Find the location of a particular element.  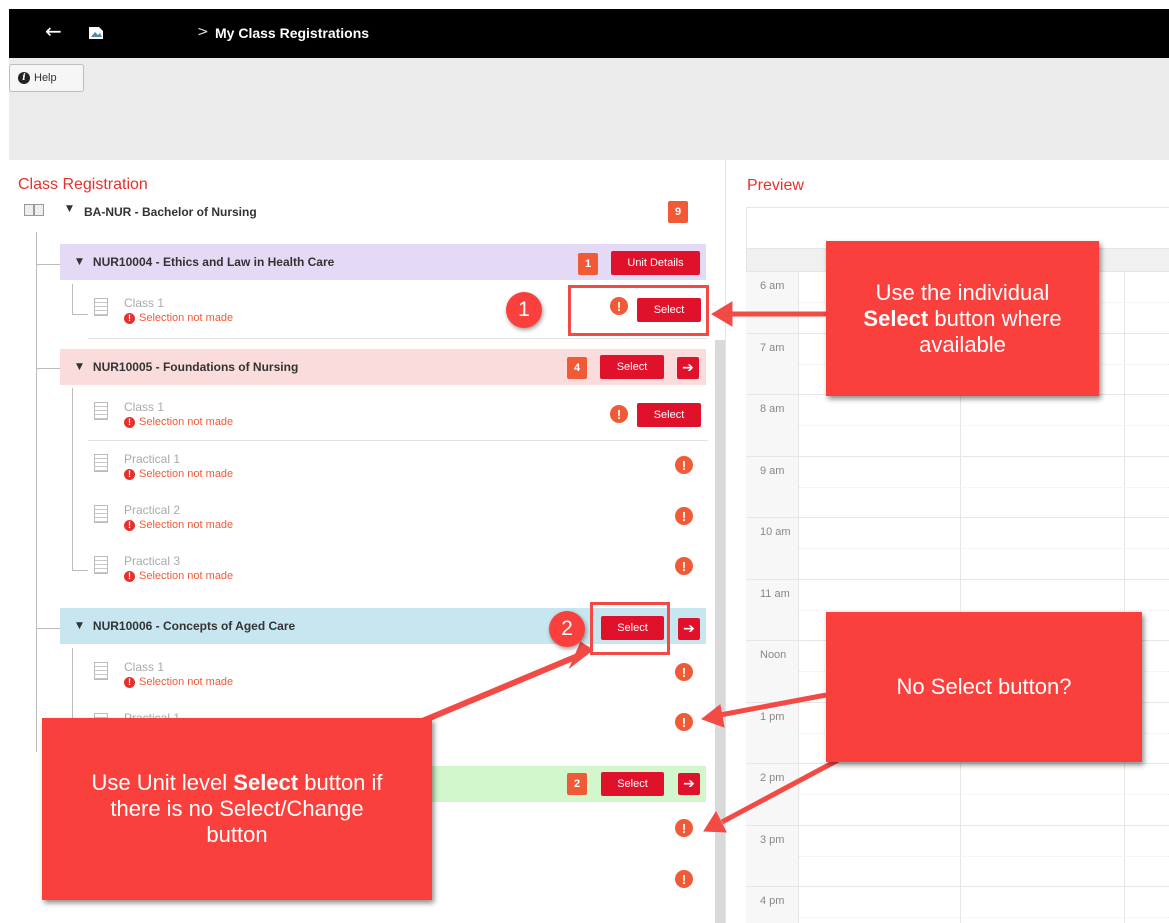

unit-details-button: Unit Details is located at coordinates (655, 263).